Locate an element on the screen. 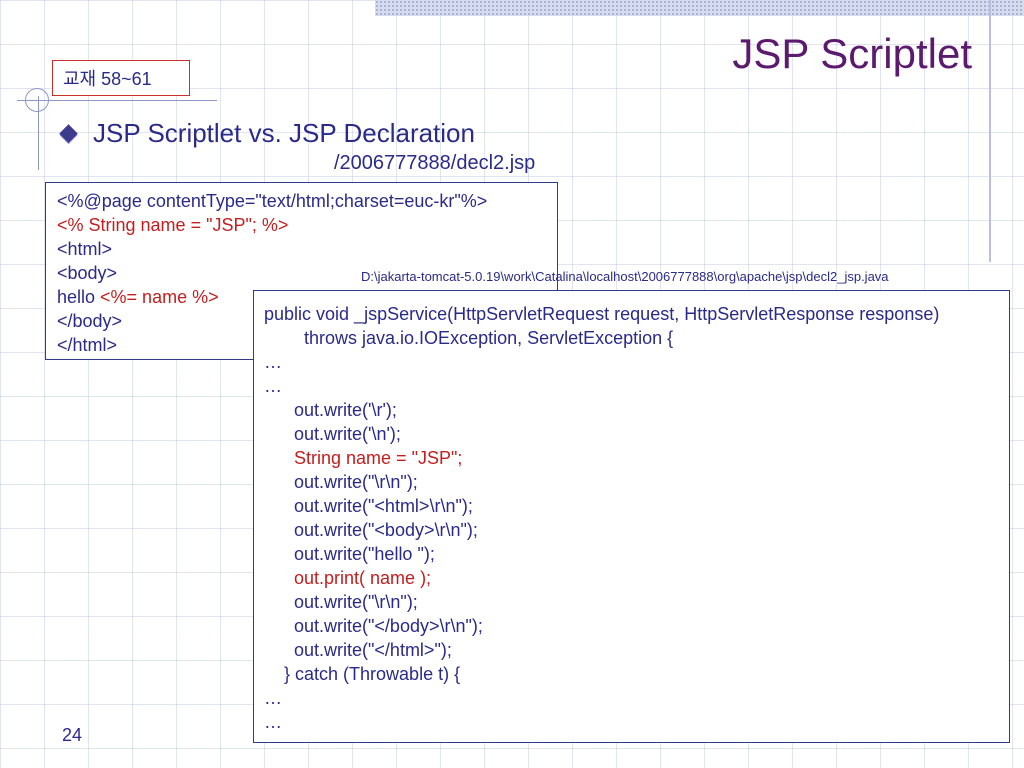 This screenshot has height=768, width=1024. code-line: out.write("hello "); is located at coordinates (349, 554).